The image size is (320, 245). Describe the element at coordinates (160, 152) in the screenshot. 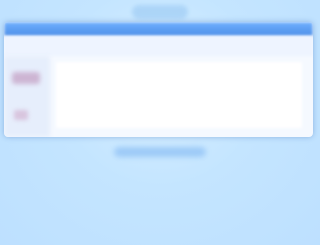

I see `footer-bar` at that location.